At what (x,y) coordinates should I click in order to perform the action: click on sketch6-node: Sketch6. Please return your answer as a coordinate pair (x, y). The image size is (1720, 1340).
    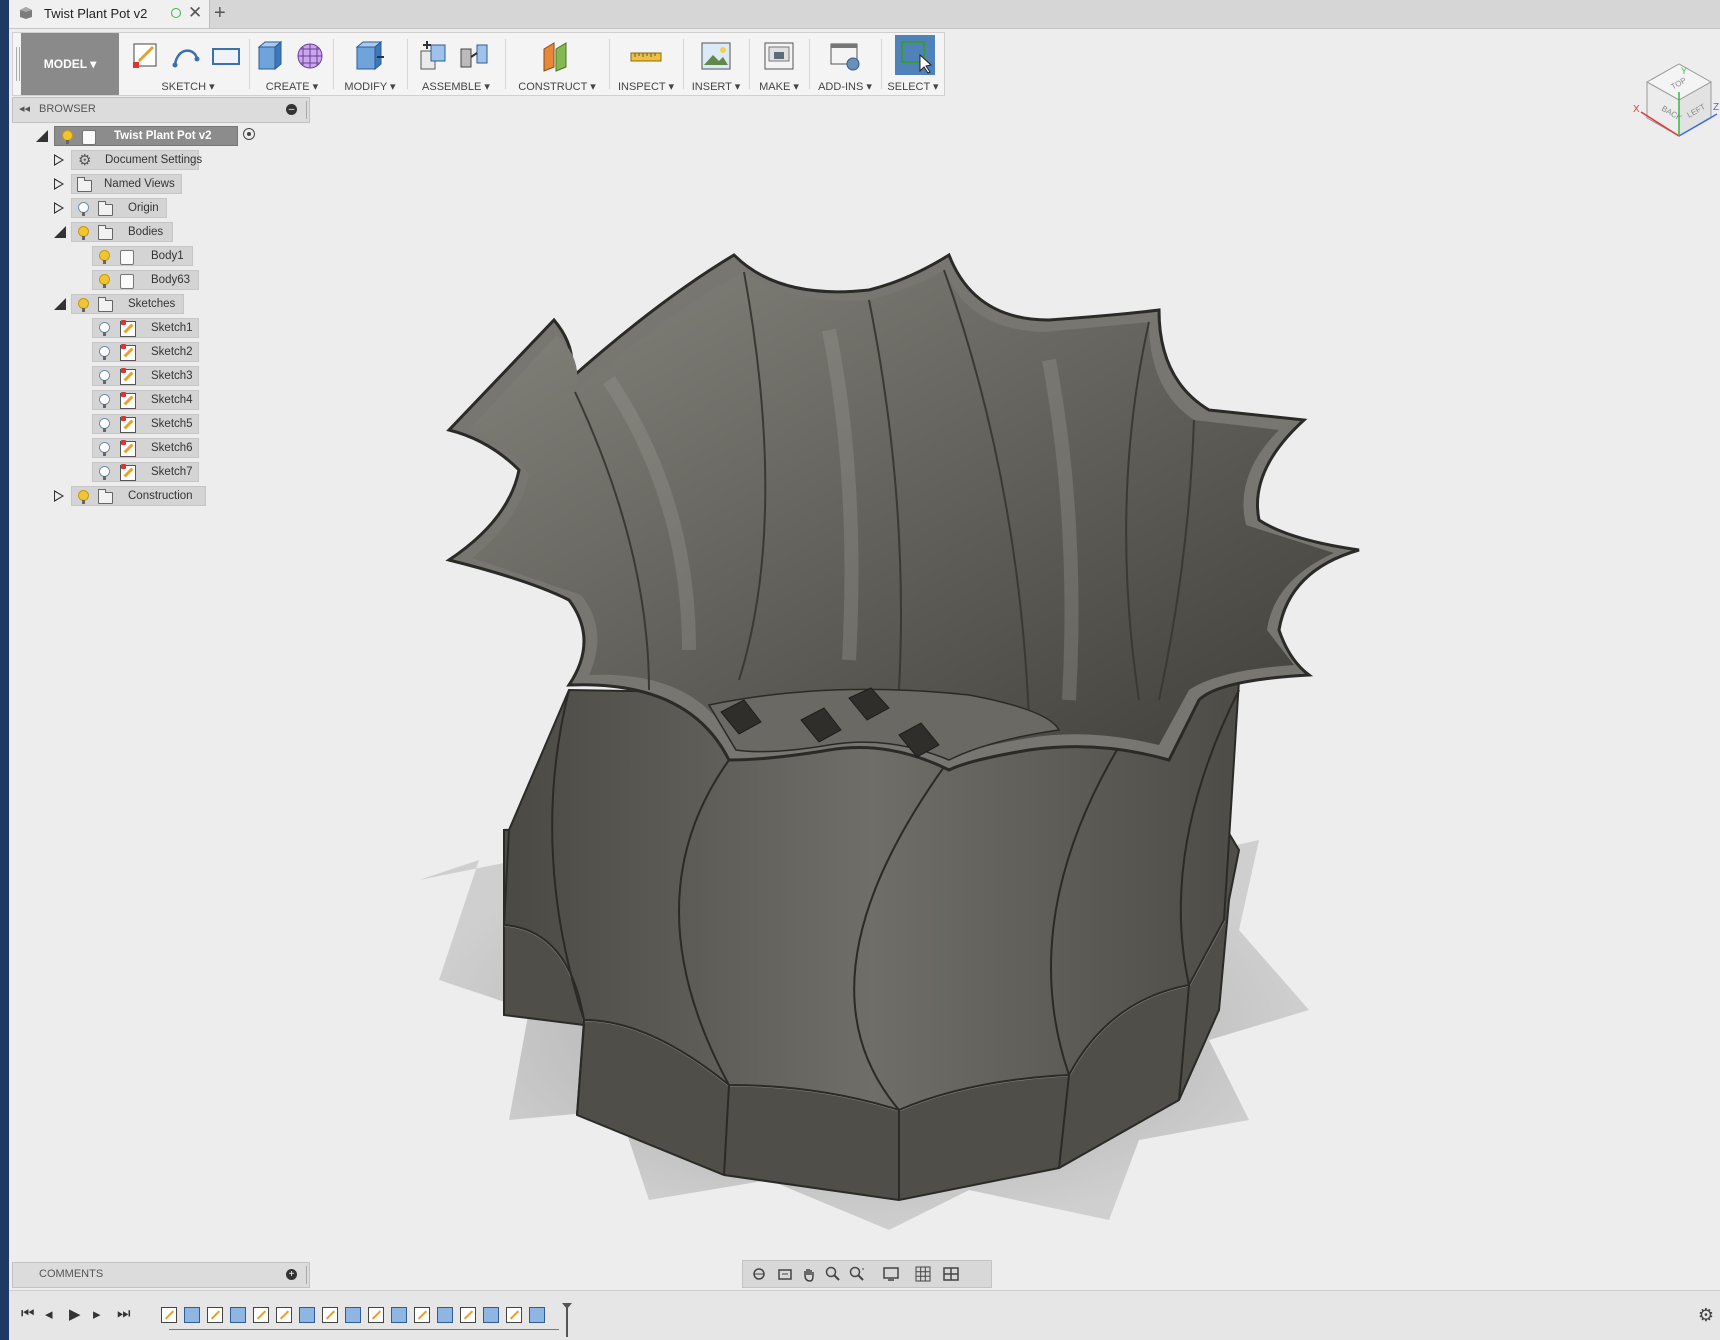
    Looking at the image, I should click on (145, 448).